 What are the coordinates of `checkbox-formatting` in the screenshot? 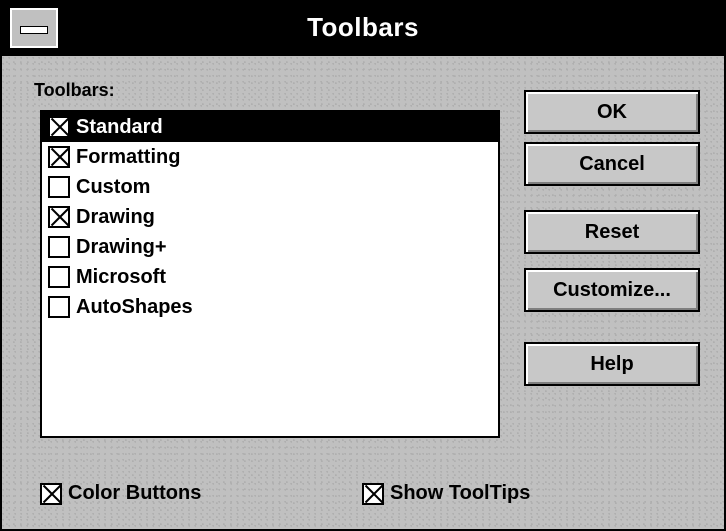 It's located at (59, 157).